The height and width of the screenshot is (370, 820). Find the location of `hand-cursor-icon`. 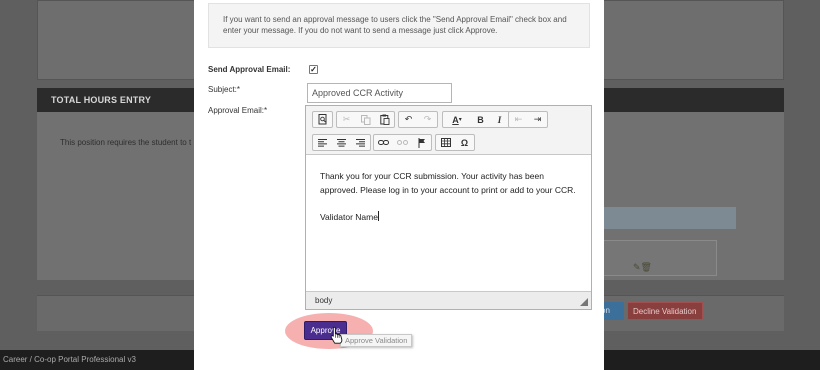

hand-cursor-icon is located at coordinates (336, 335).